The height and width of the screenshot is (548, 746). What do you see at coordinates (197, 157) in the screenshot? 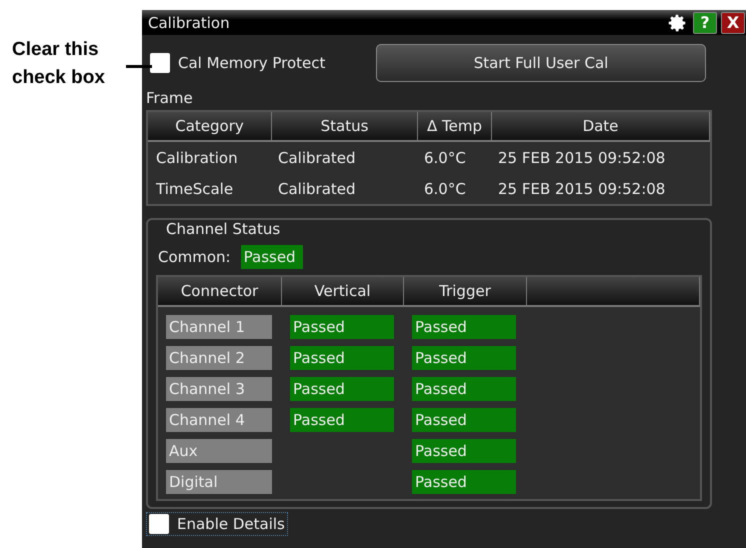
I see `table-cell-text: Calibration` at bounding box center [197, 157].